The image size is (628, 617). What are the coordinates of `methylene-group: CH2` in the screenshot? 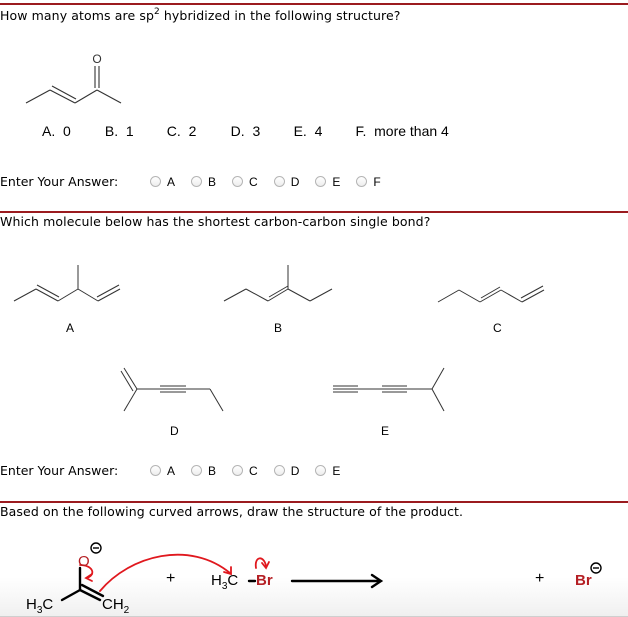 It's located at (116, 606).